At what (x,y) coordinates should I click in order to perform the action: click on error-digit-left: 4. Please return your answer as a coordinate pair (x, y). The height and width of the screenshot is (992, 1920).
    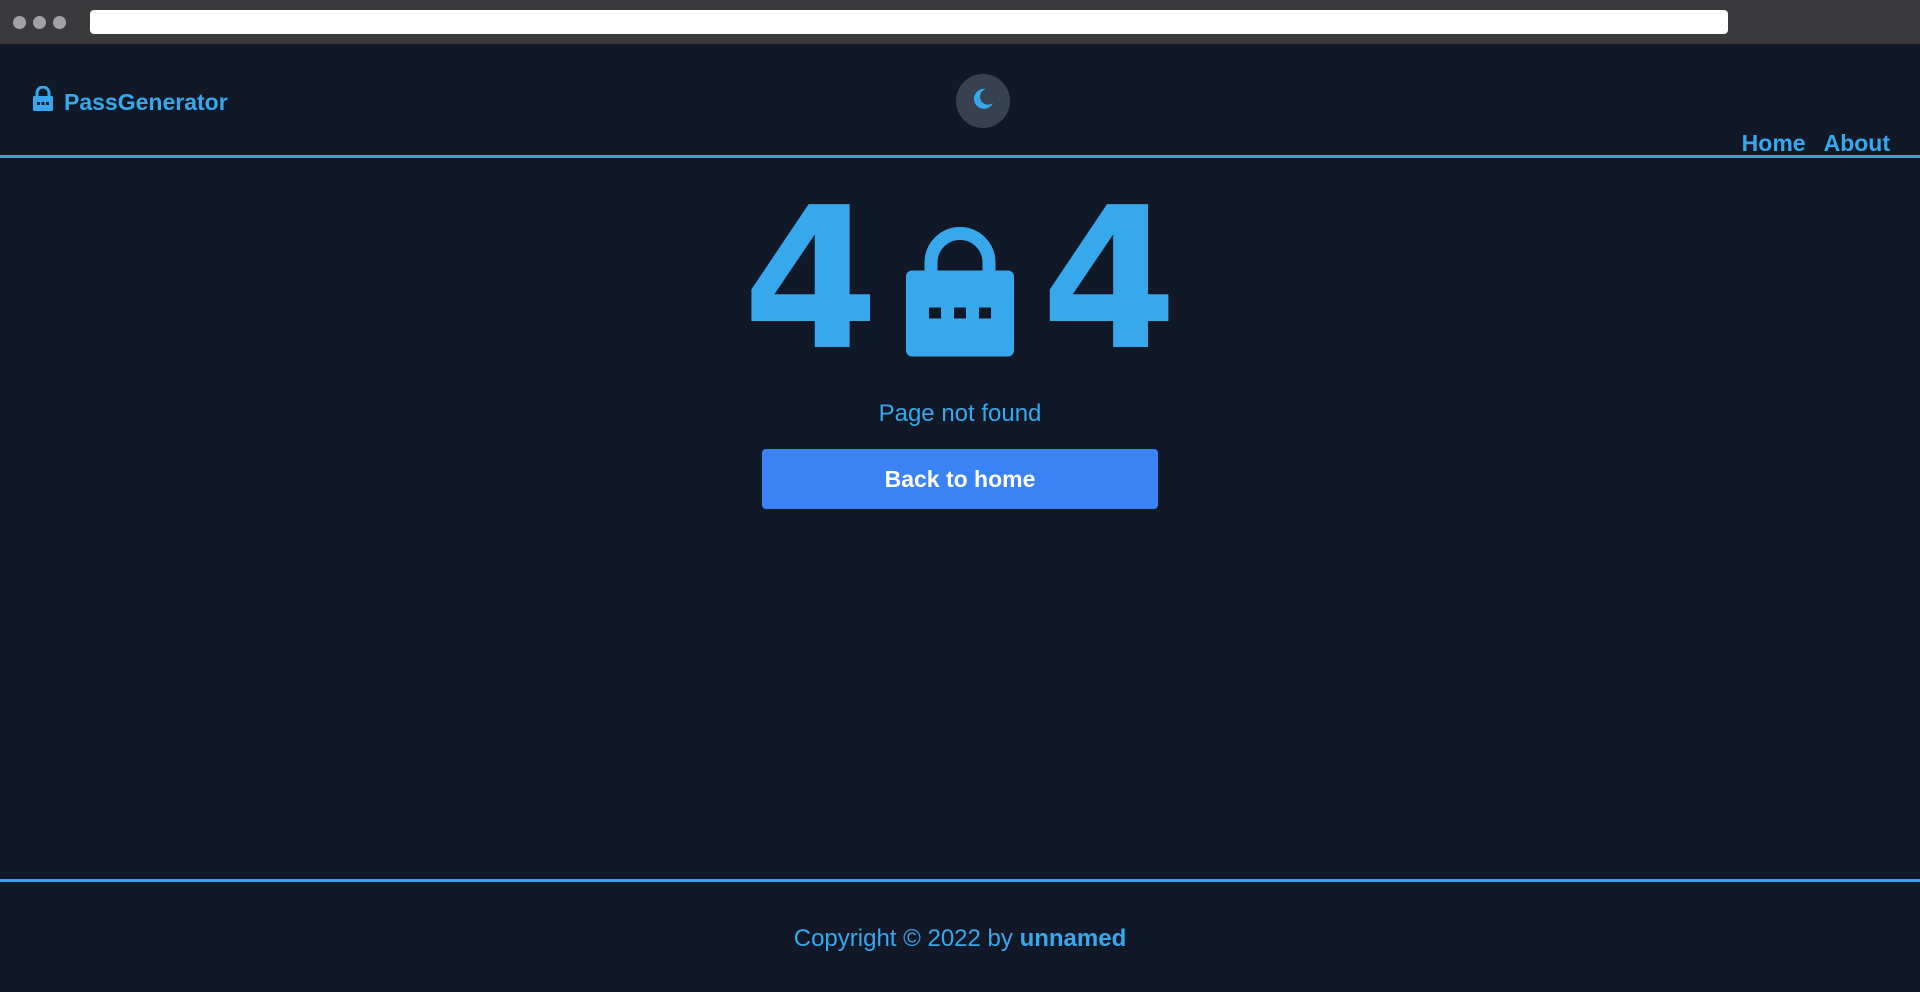
    Looking at the image, I should click on (810, 280).